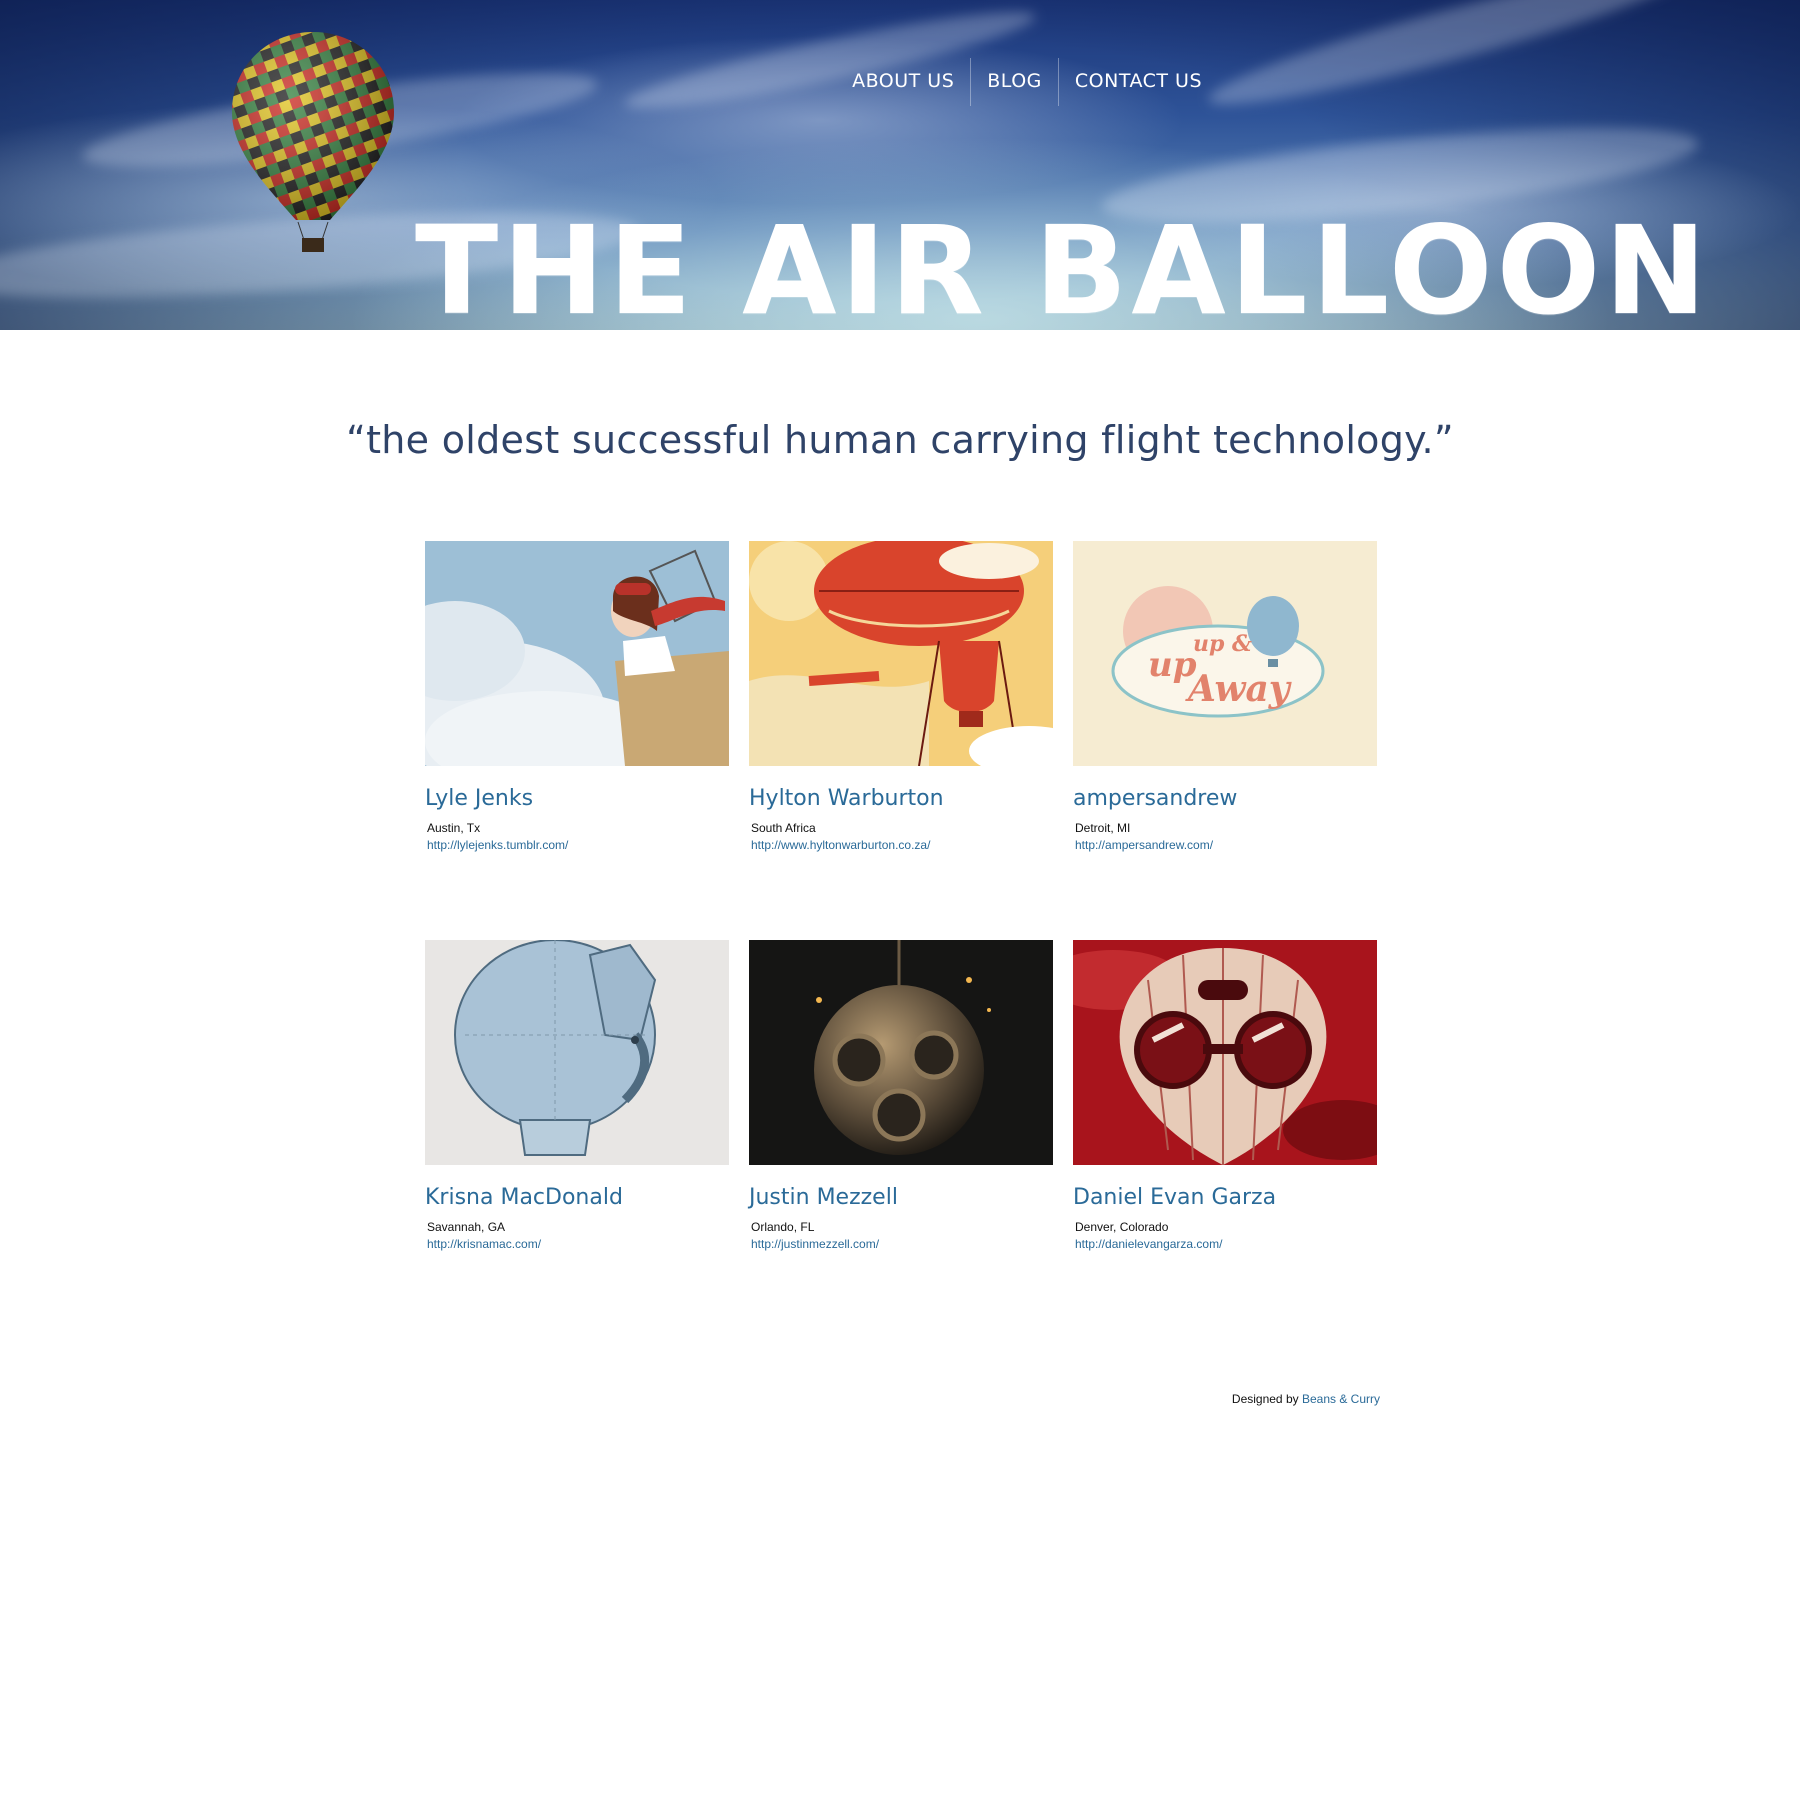  What do you see at coordinates (1450, 62) in the screenshot?
I see `cloud` at bounding box center [1450, 62].